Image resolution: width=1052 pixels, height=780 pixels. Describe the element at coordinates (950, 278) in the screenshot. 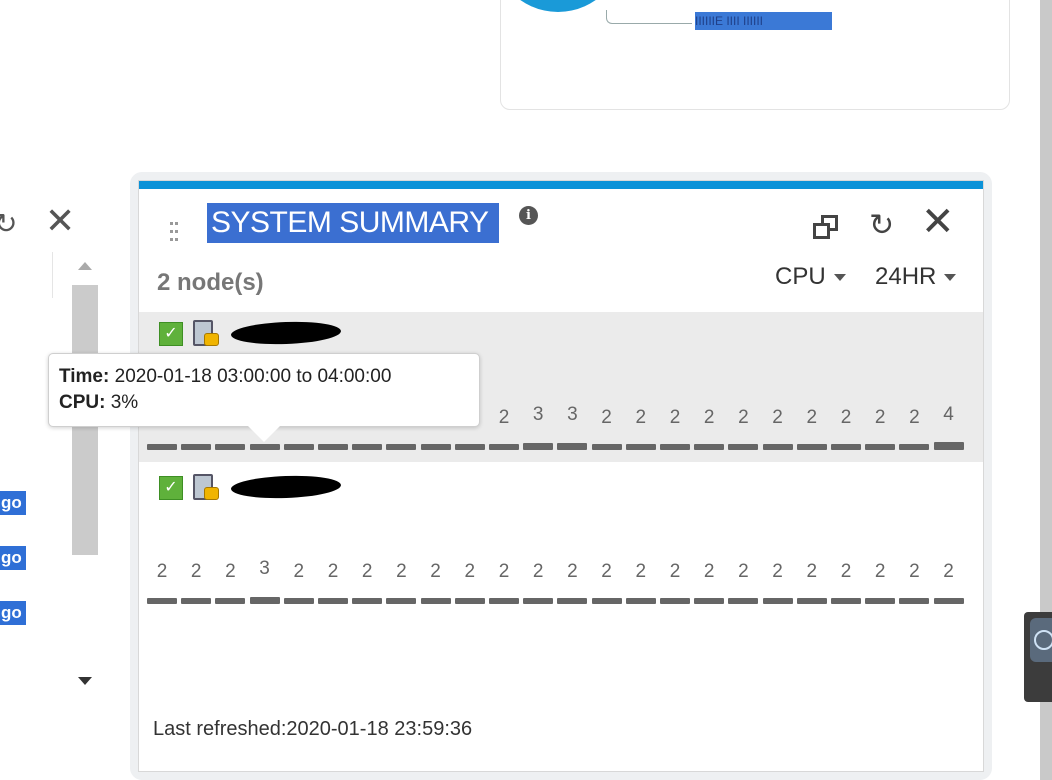

I see `chevron-down-icon` at that location.